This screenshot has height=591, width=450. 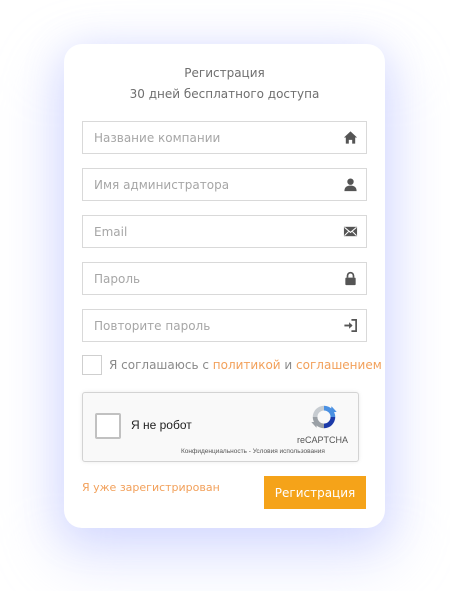 I want to click on form-title: Регистрация, so click(x=224, y=73).